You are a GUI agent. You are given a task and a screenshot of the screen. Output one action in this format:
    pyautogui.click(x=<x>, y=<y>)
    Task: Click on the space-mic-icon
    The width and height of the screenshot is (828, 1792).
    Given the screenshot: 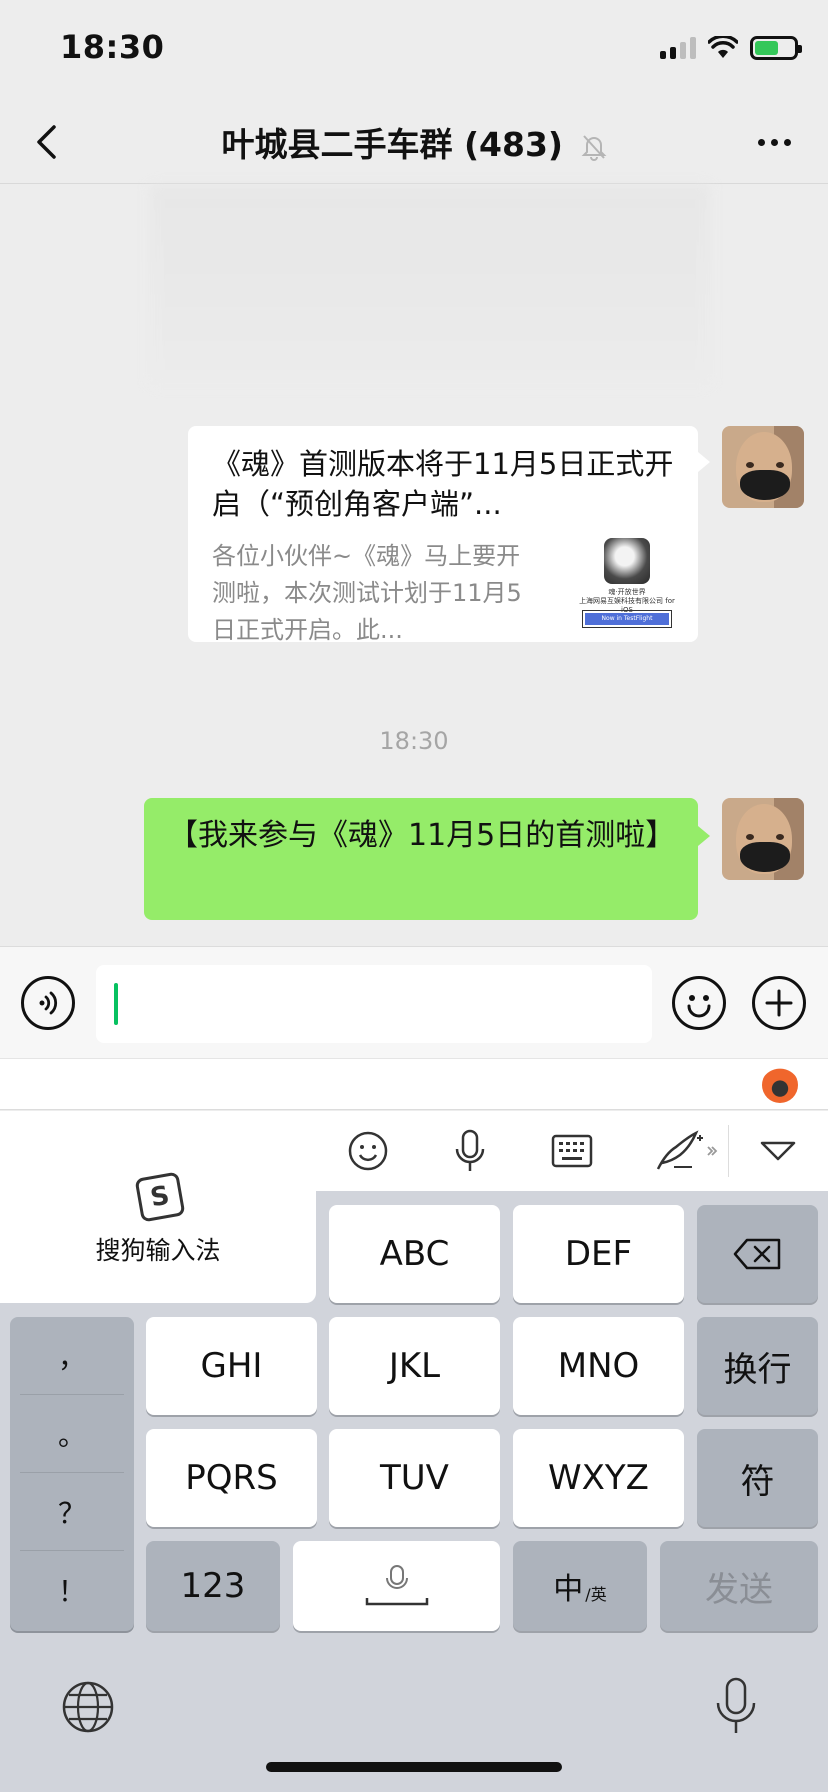 What is the action you would take?
    pyautogui.click(x=396, y=1585)
    